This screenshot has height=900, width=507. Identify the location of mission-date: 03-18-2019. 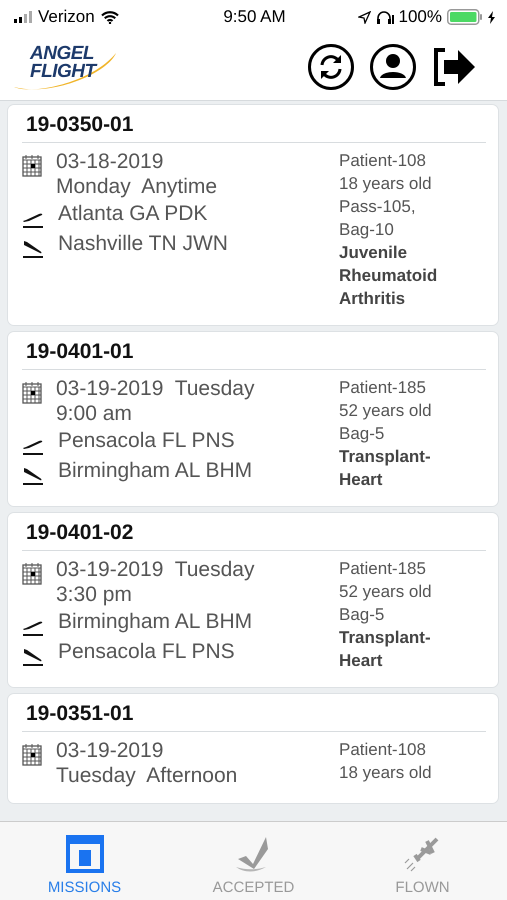
(110, 161).